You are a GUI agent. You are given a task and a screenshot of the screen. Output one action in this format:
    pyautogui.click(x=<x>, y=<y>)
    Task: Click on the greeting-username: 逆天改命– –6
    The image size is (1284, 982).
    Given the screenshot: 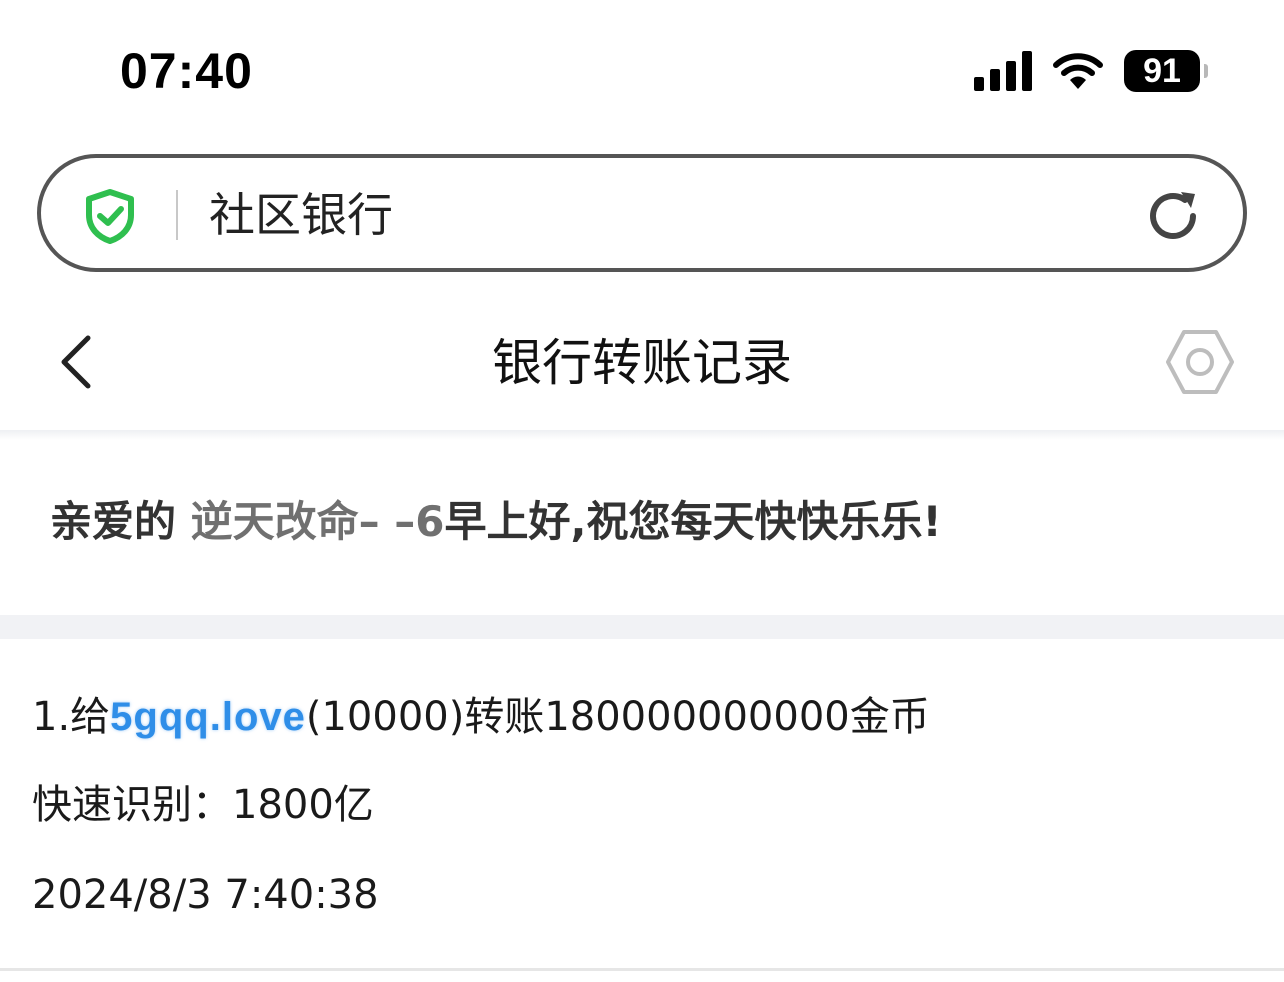 What is the action you would take?
    pyautogui.click(x=317, y=521)
    